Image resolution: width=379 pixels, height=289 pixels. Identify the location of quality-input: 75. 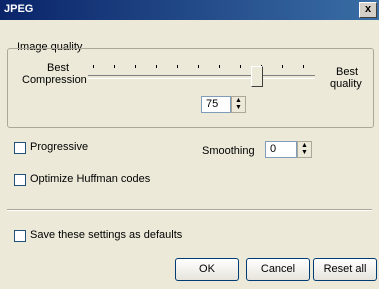
(216, 104).